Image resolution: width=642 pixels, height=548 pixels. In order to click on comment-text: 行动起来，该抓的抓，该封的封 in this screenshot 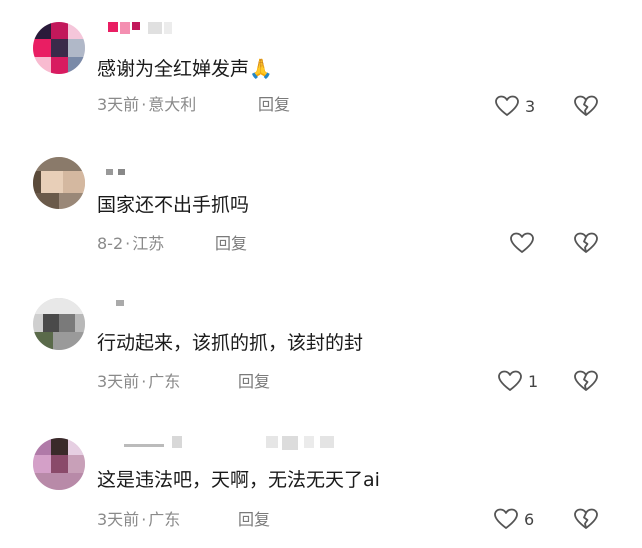, I will do `click(230, 343)`.